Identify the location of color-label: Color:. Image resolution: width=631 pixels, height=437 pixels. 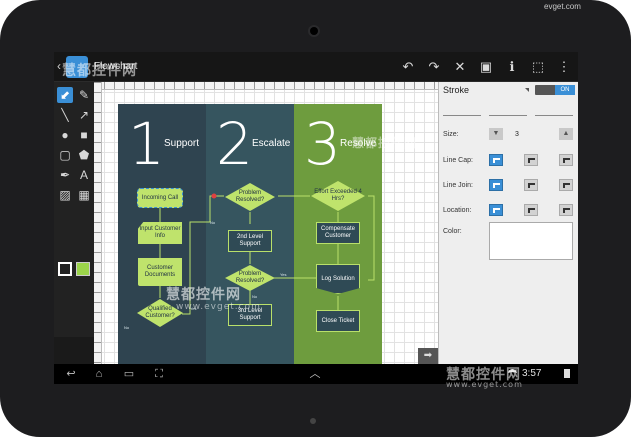
(452, 231).